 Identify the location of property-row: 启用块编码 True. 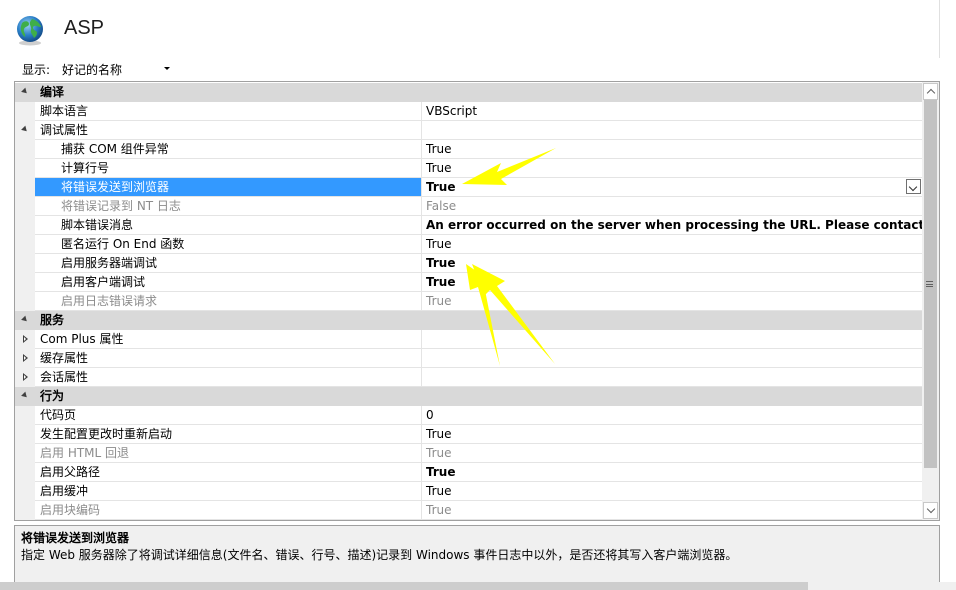
(468, 510).